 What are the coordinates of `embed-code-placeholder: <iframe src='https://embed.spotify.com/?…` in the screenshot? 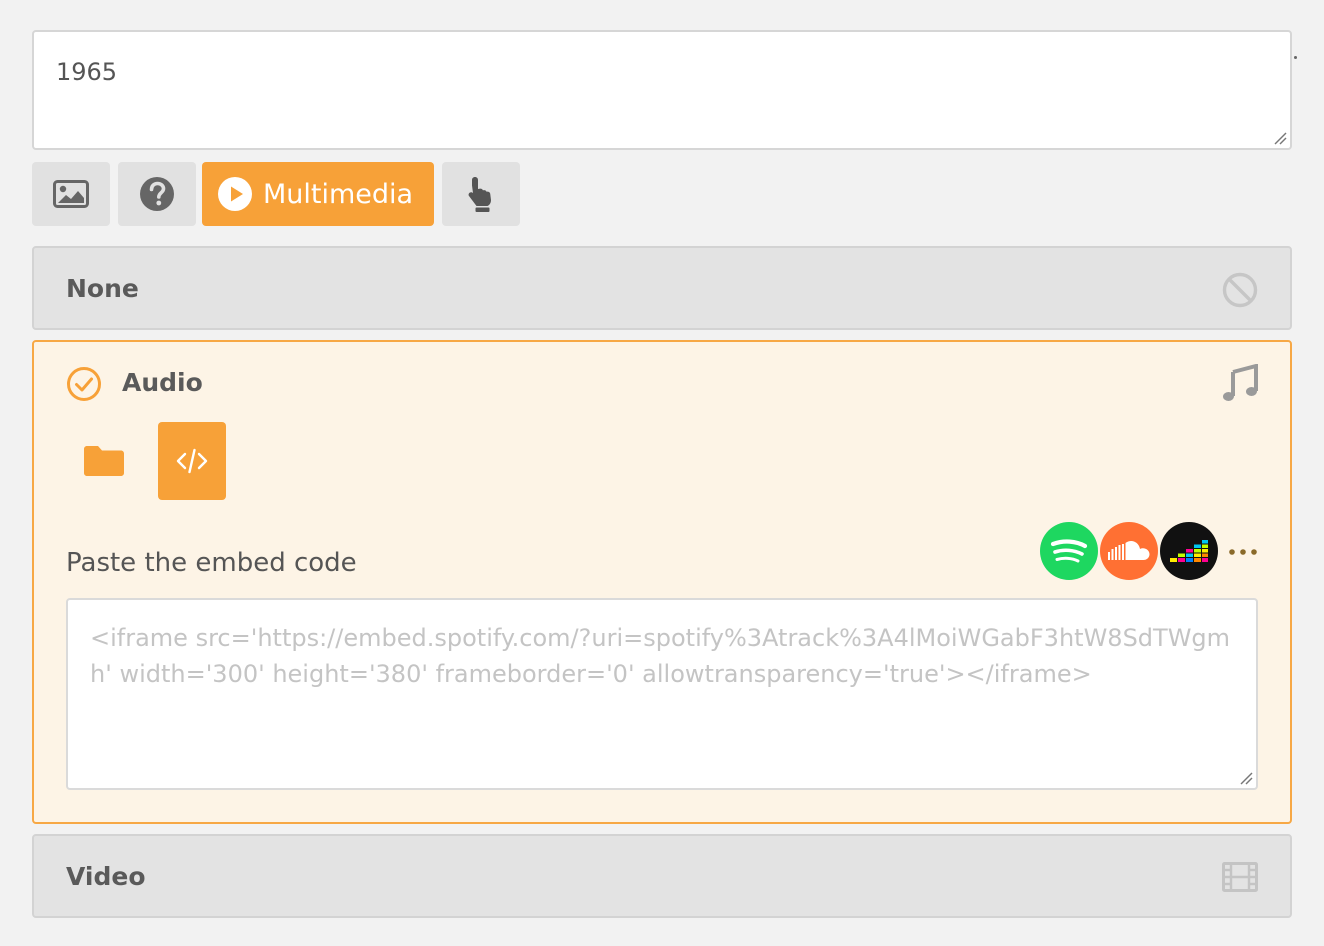 It's located at (660, 656).